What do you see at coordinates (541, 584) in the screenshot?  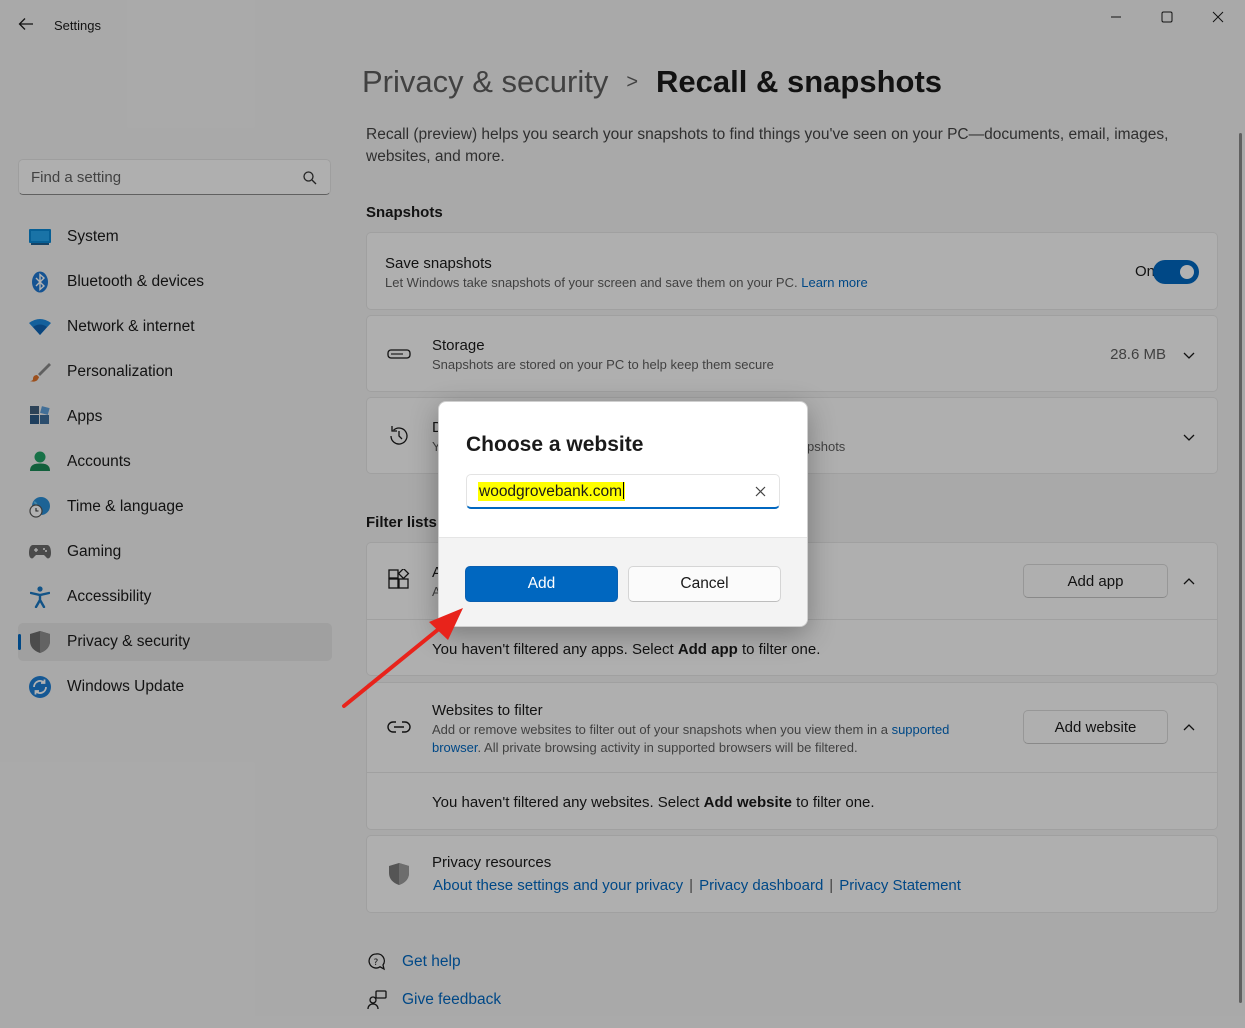 I see `add-button: Add` at bounding box center [541, 584].